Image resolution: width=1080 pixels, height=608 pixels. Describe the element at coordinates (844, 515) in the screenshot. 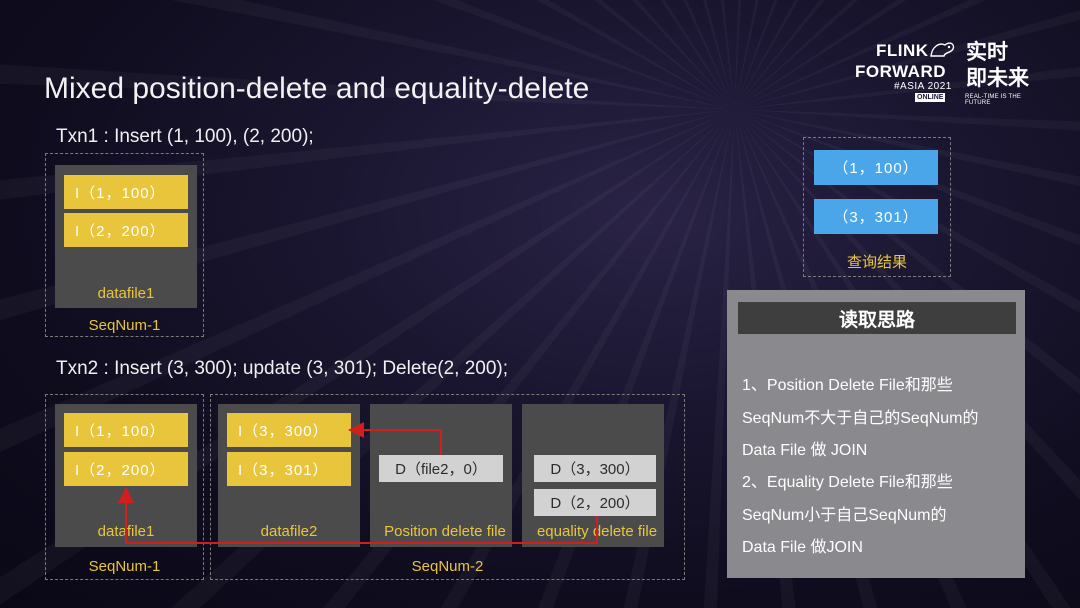

I see `reading-line-5: SeqNum小于自己SeqNum的` at that location.